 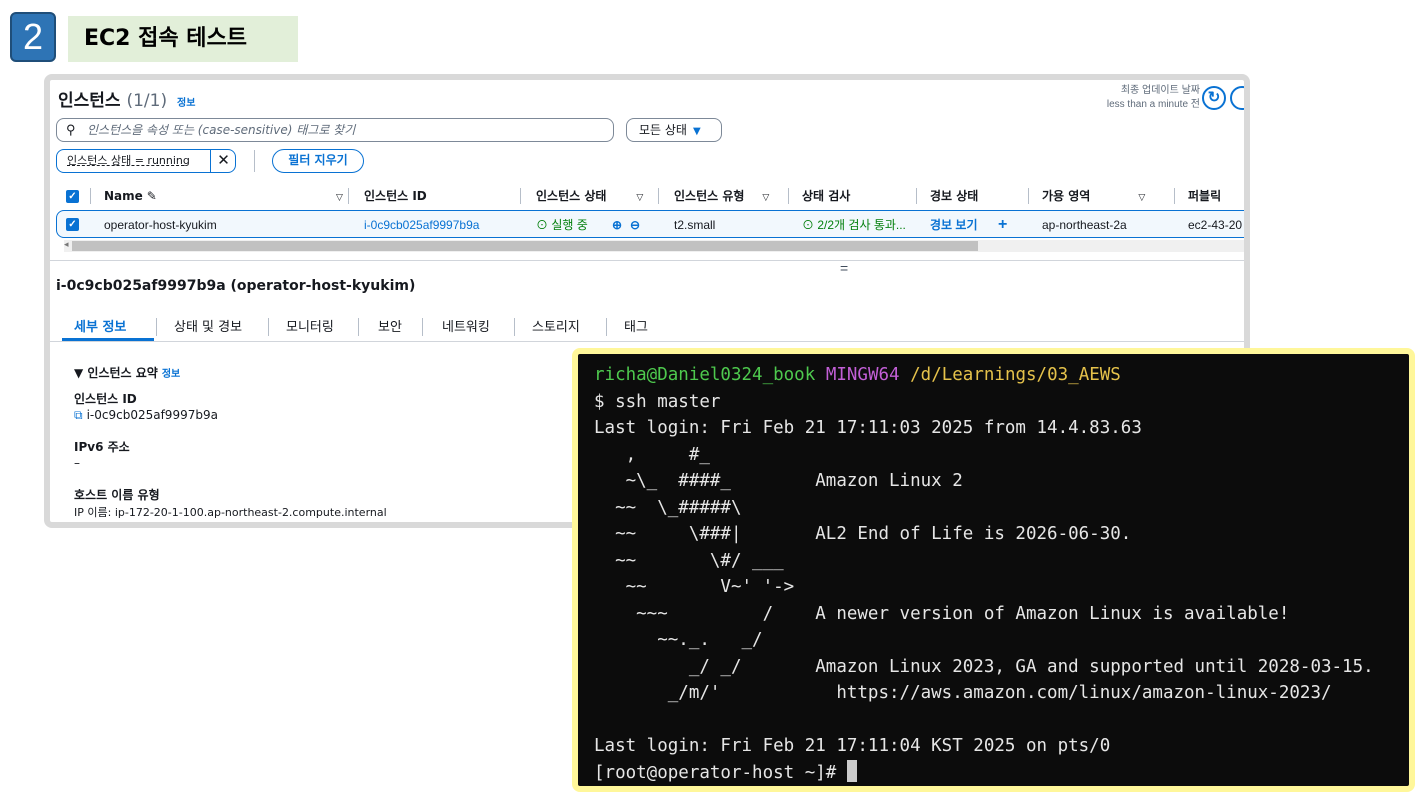 I want to click on instances-count: (1/1), so click(x=147, y=101).